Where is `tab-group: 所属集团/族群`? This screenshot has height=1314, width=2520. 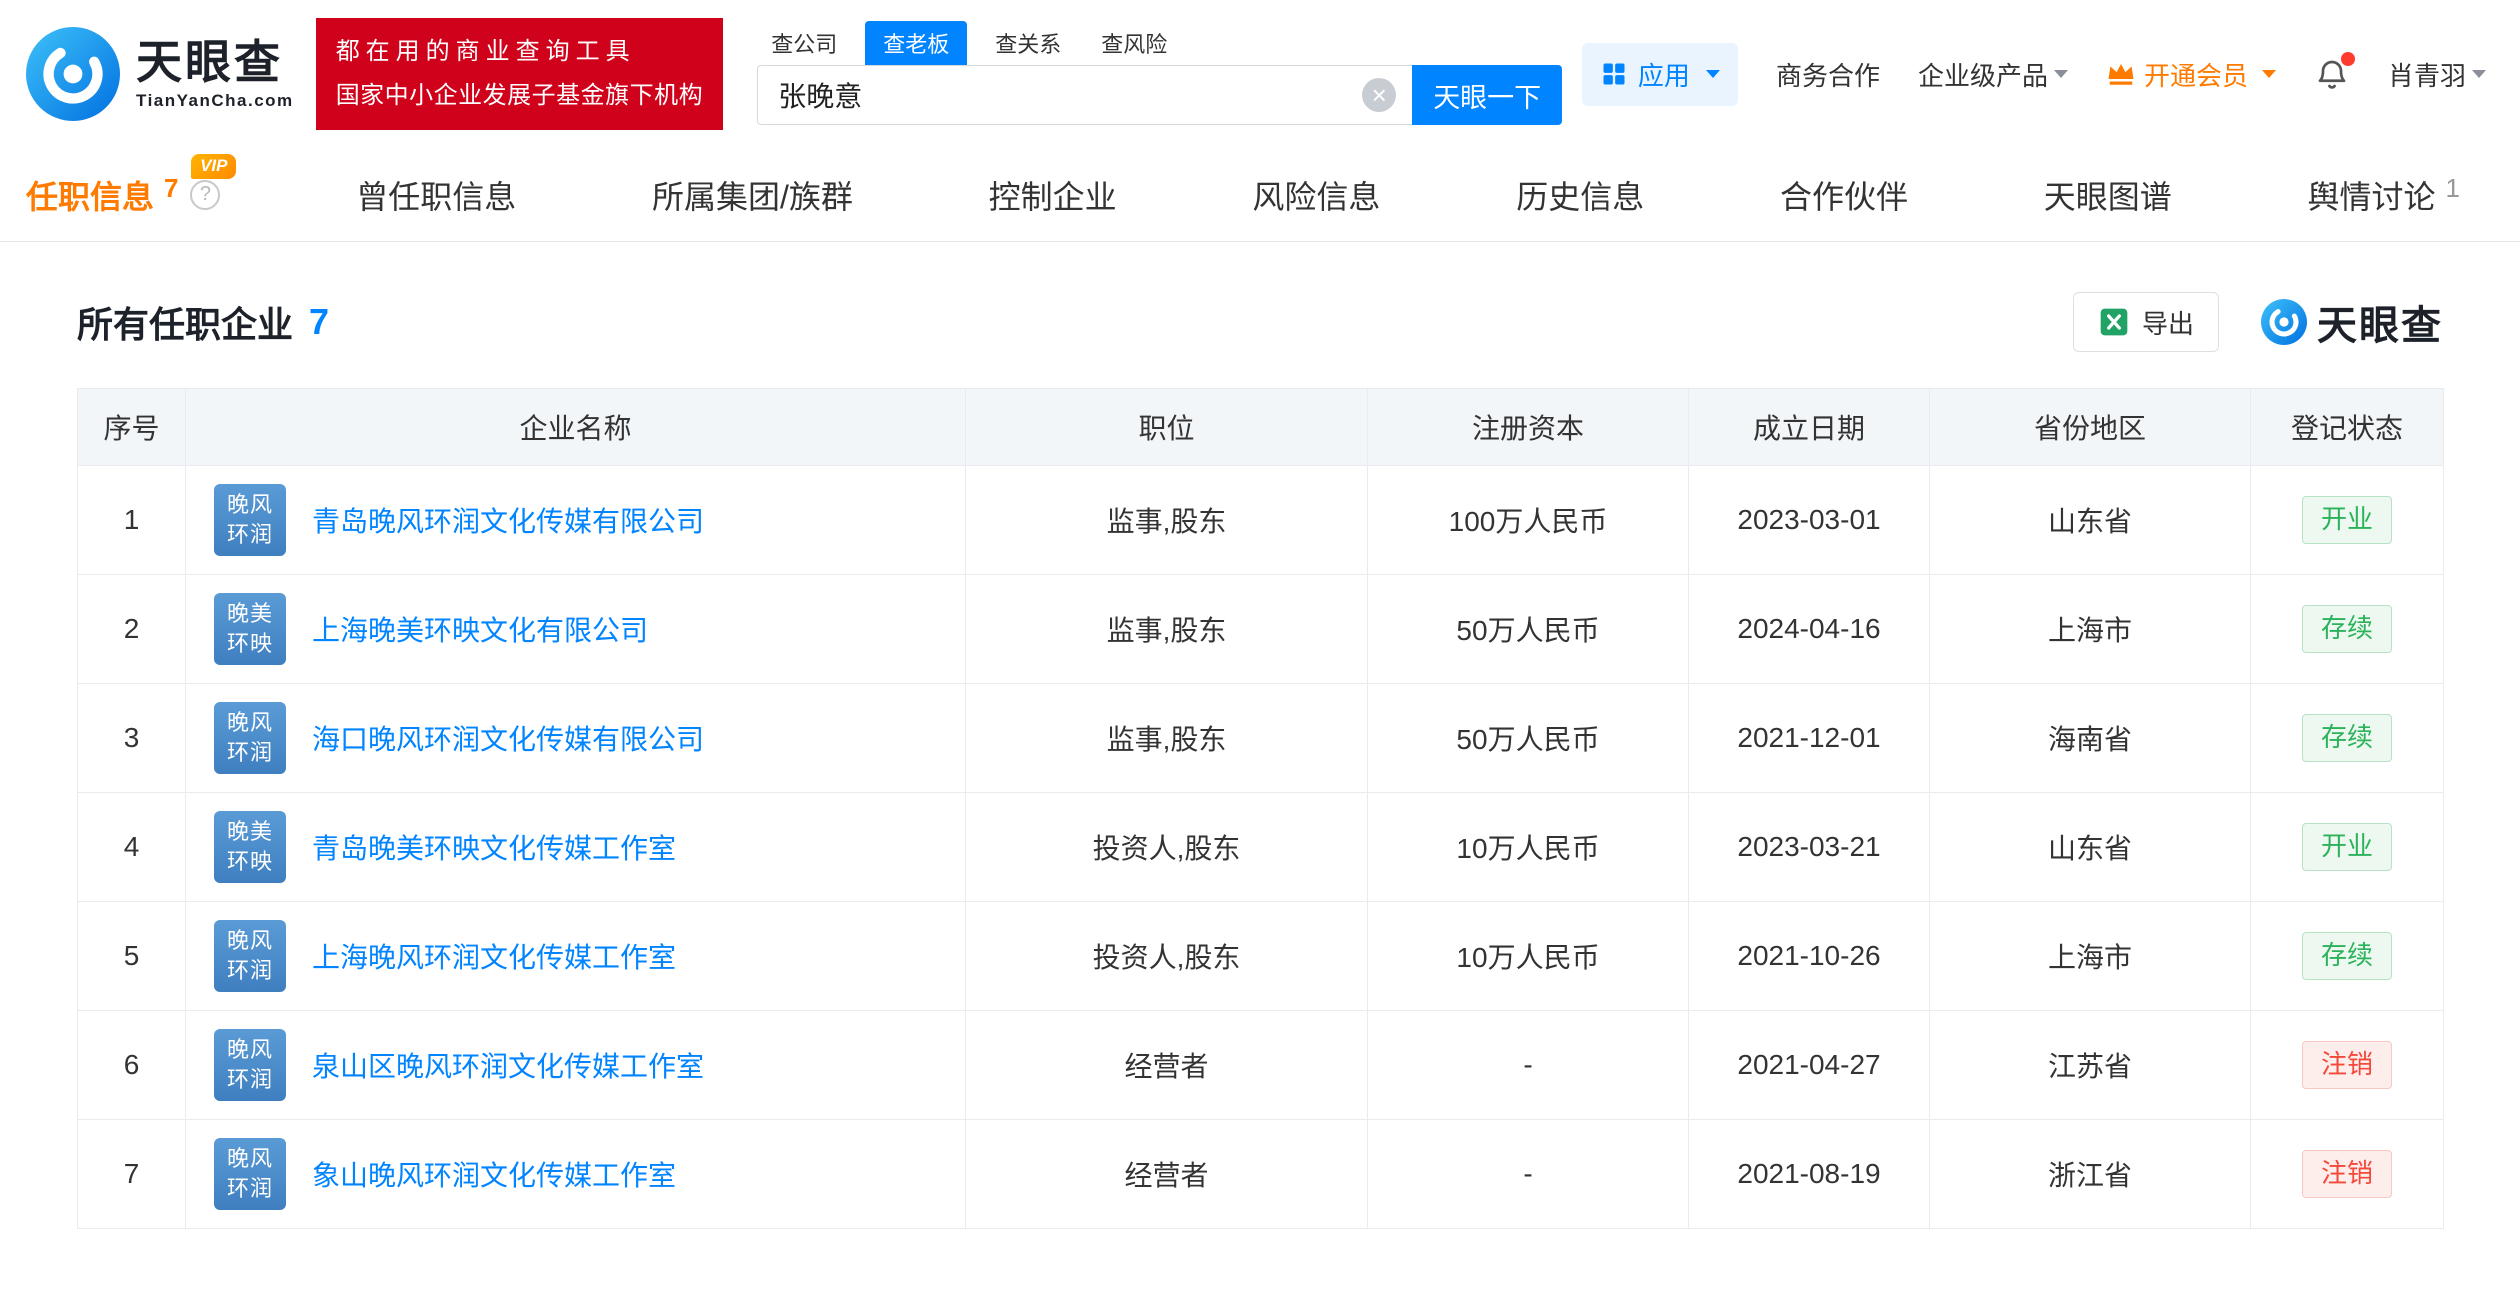
tab-group: 所属集团/族群 is located at coordinates (752, 194).